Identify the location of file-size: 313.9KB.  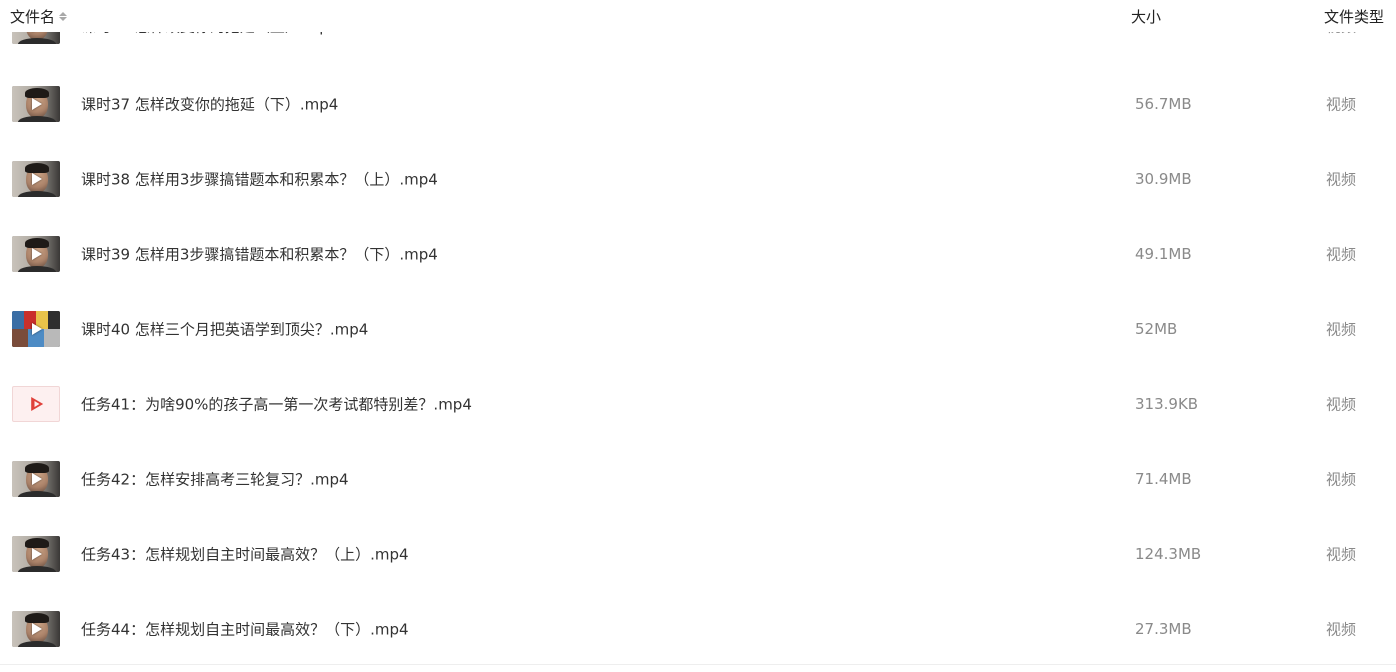
(1167, 403).